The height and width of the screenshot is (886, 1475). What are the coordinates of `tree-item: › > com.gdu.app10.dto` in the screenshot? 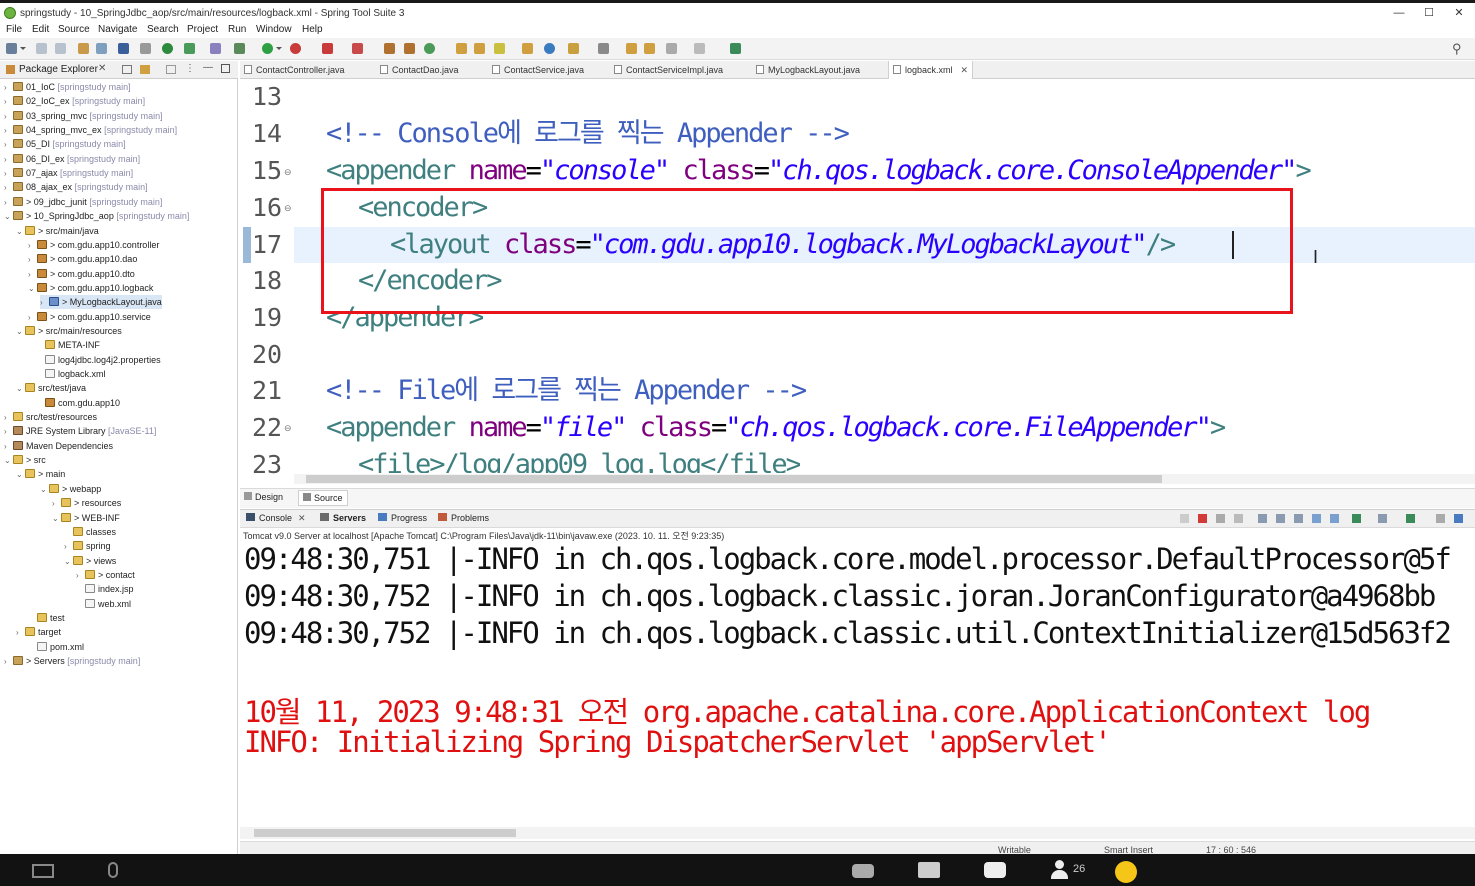 It's located at (81, 274).